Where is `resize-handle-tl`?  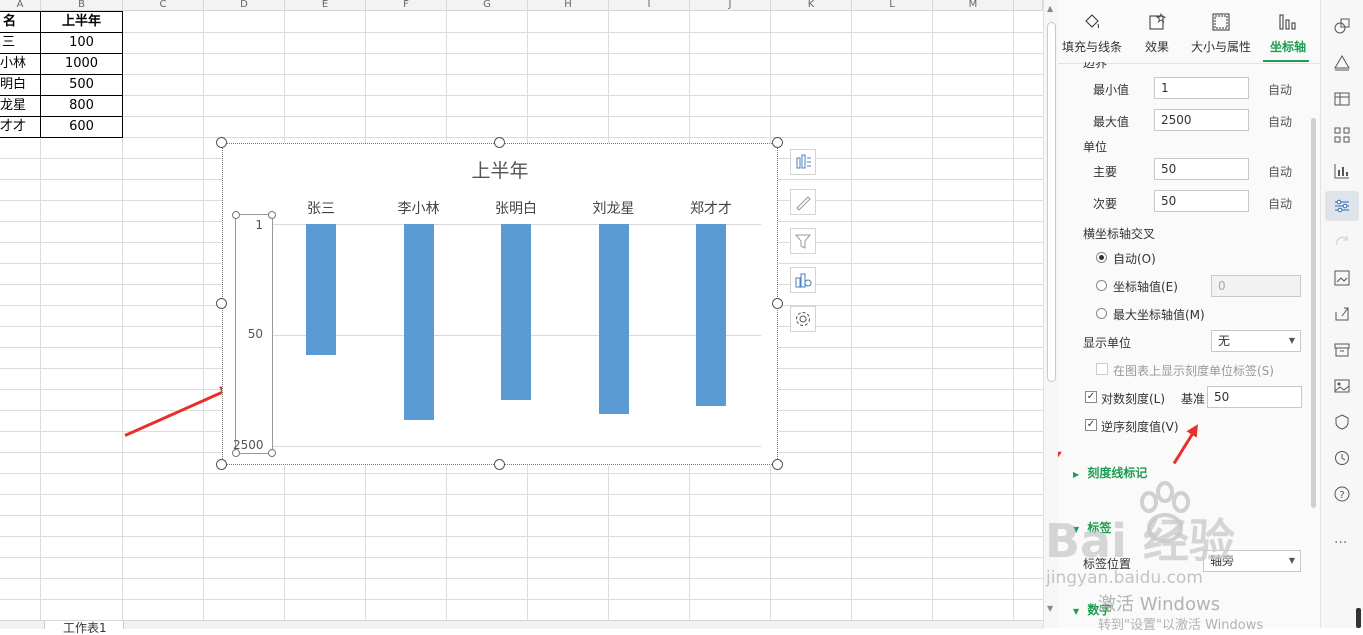 resize-handle-tl is located at coordinates (221, 142).